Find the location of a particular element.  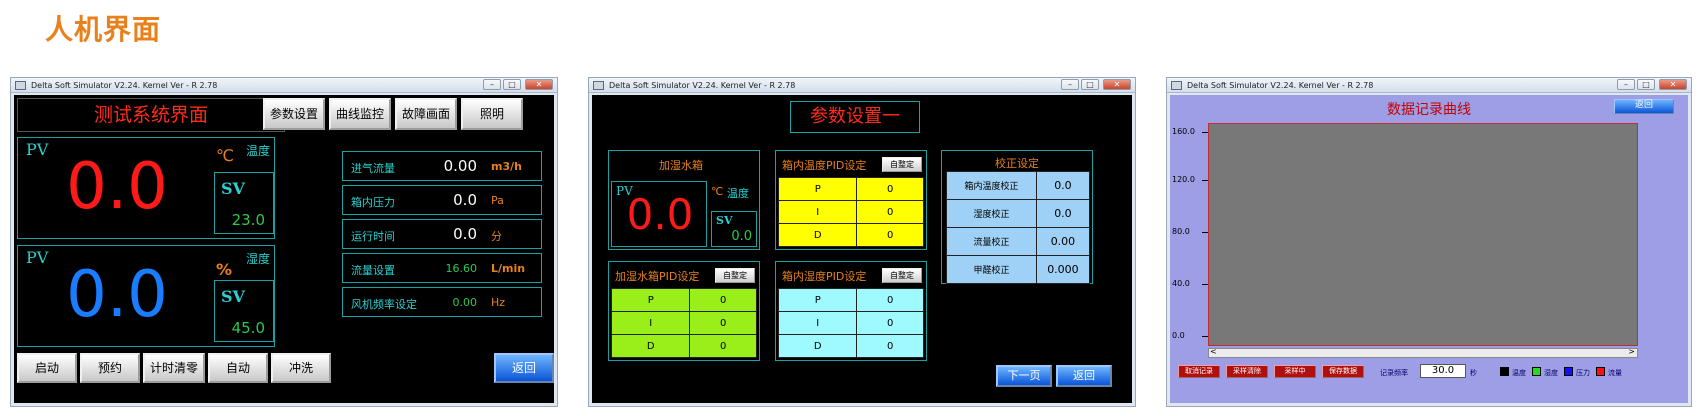

reset-timer-button: 计时清零 is located at coordinates (174, 368).